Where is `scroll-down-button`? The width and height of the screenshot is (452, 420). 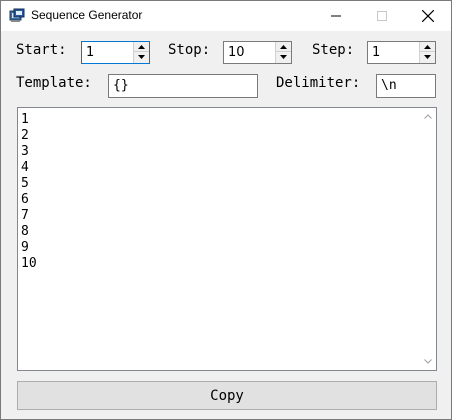 scroll-down-button is located at coordinates (427, 361).